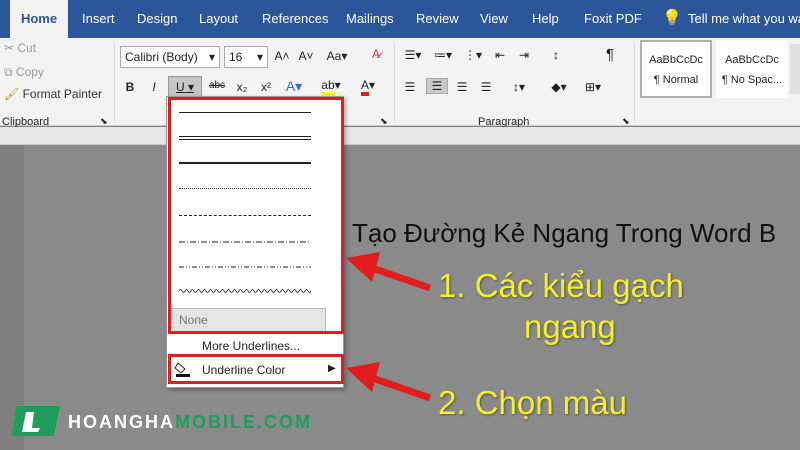 Image resolution: width=800 pixels, height=450 pixels. What do you see at coordinates (389, 327) in the screenshot?
I see `annotation-arrows` at bounding box center [389, 327].